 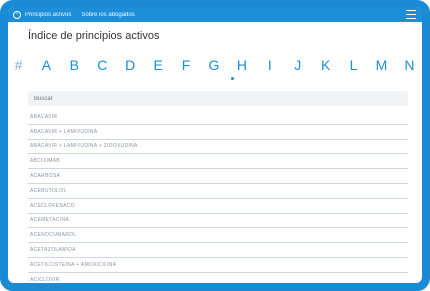 I want to click on list-item: Acetilcisteína + amoxicilina, so click(x=218, y=265).